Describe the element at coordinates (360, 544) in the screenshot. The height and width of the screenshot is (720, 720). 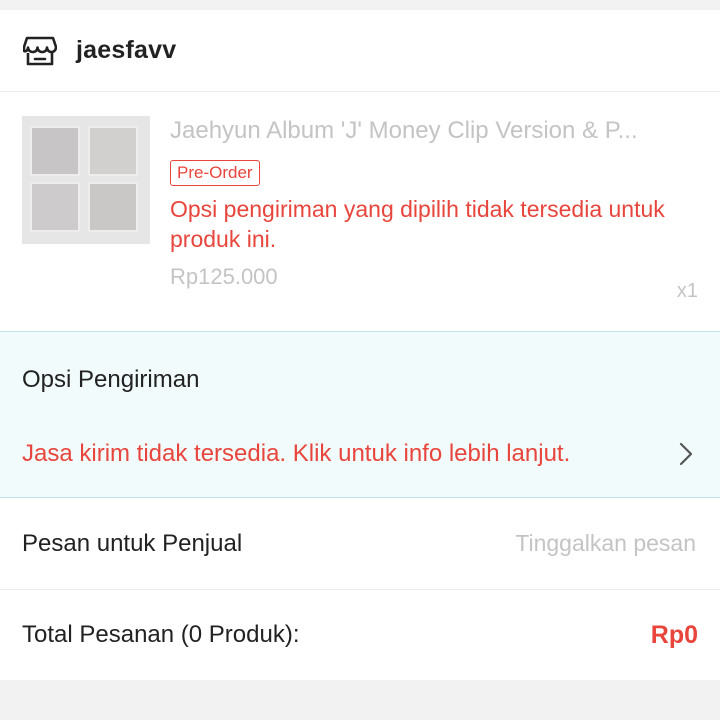
I see `seller-message-row: Pesan untuk Penjual` at that location.